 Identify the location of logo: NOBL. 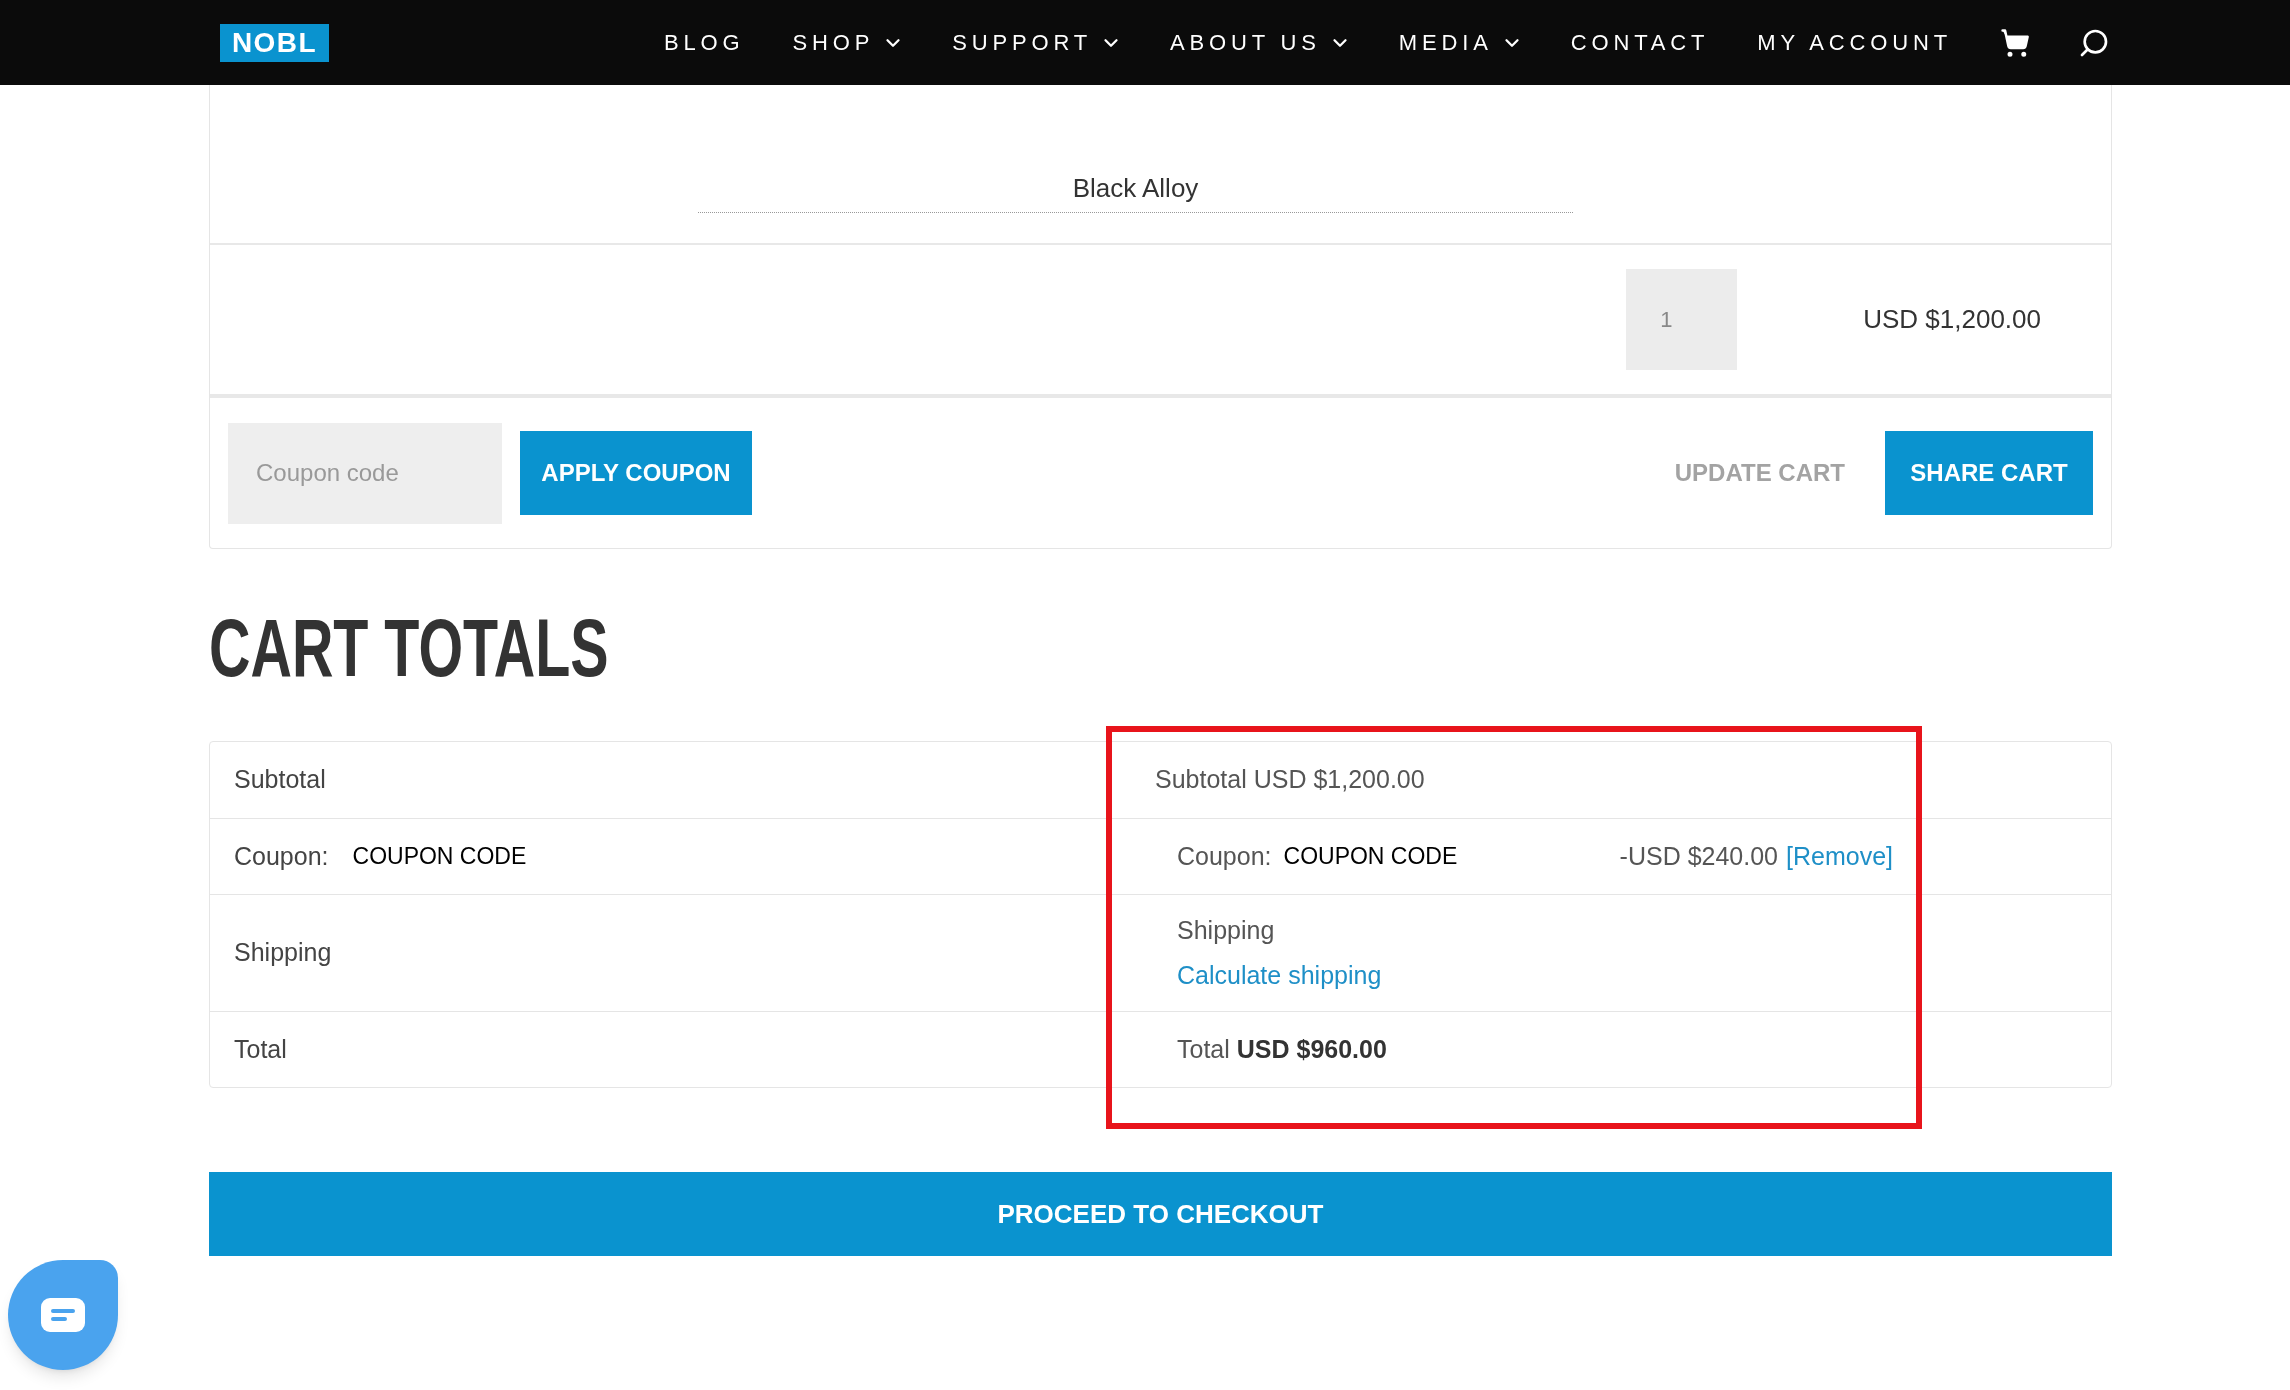
(274, 42).